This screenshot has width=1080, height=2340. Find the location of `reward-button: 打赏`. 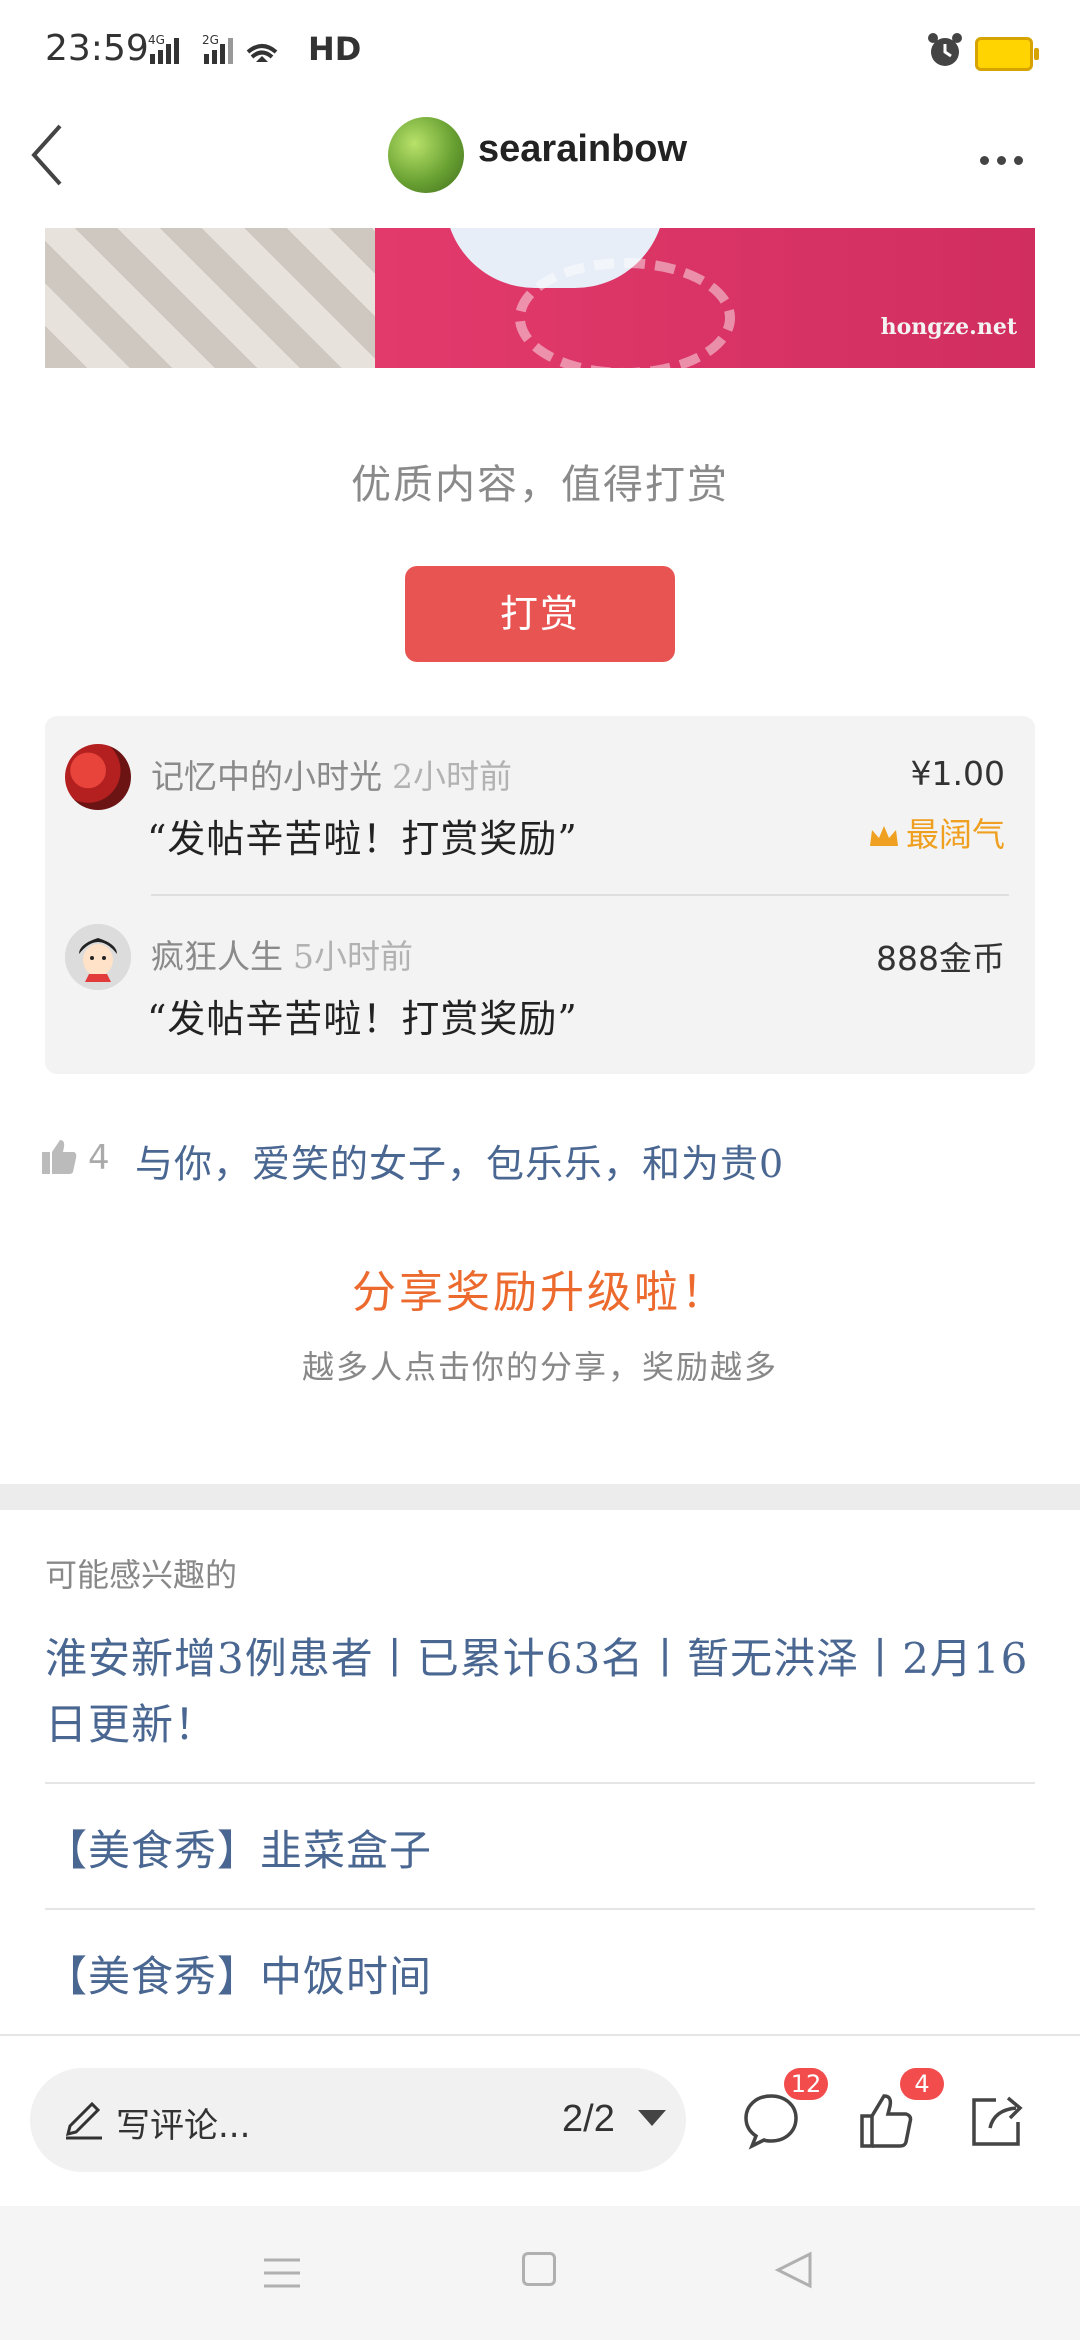

reward-button: 打赏 is located at coordinates (540, 614).